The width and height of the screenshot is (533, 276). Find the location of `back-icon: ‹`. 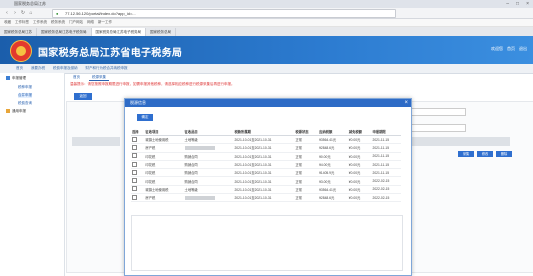

back-icon: ‹ is located at coordinates (7, 13).